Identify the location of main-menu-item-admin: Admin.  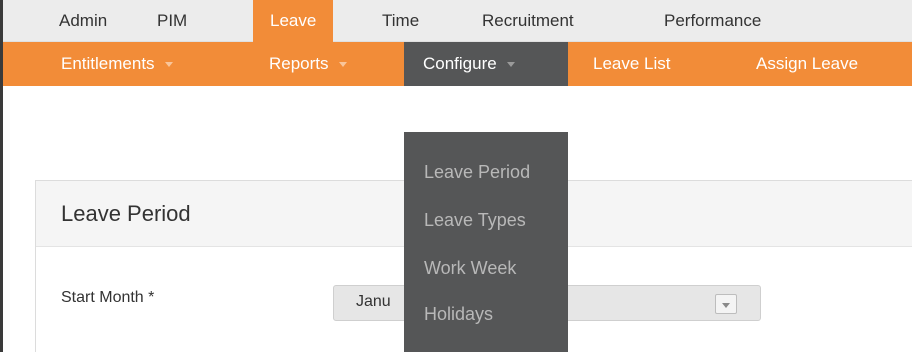
(83, 21).